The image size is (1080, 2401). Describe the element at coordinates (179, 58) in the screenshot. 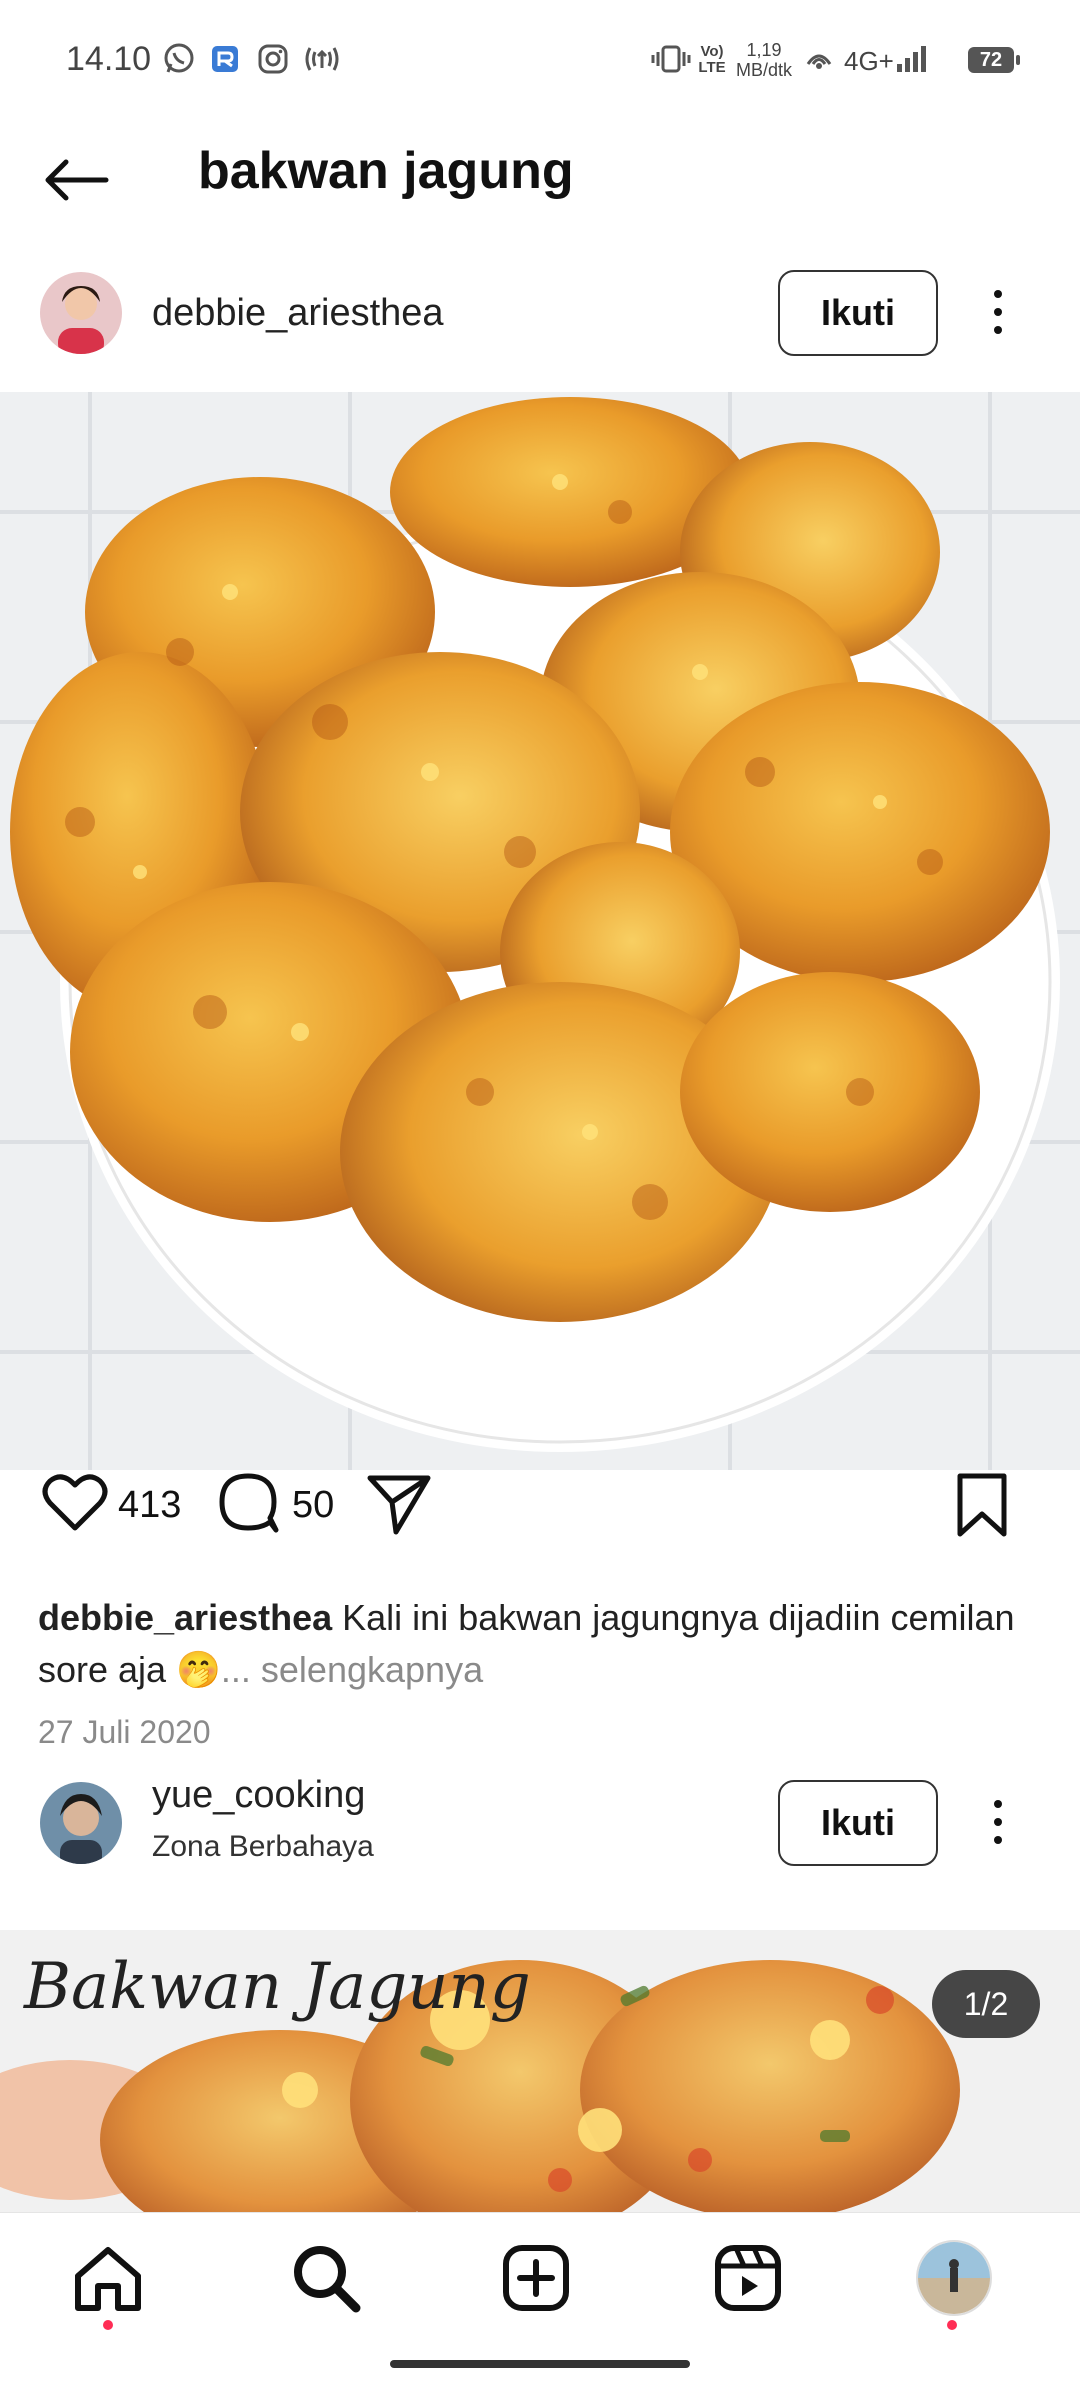

I see `whatsapp-icon` at that location.